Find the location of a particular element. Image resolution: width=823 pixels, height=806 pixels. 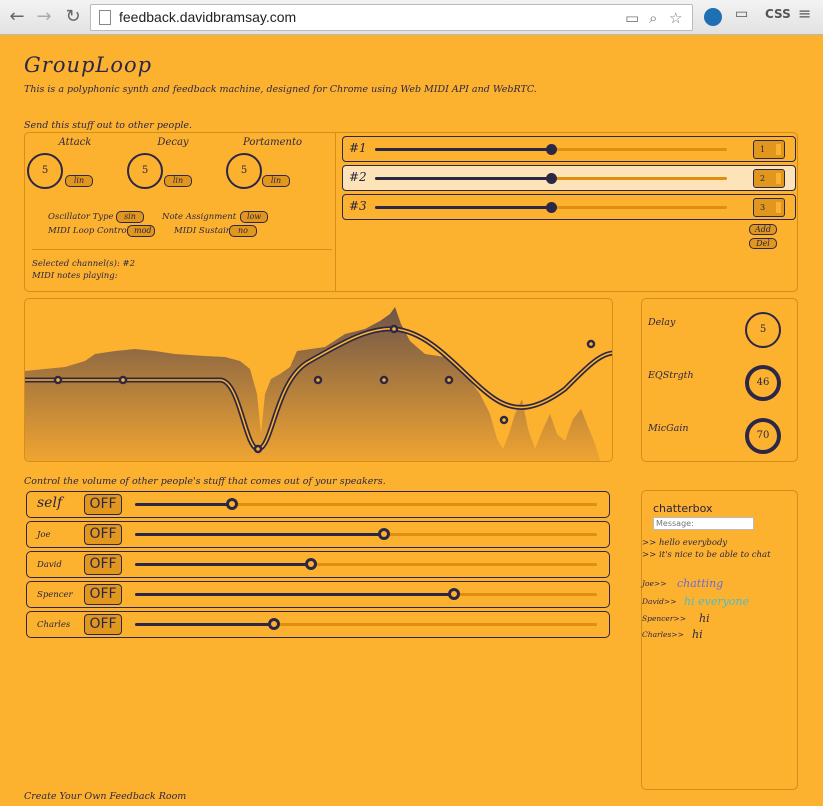

eq-graph is located at coordinates (319, 380).